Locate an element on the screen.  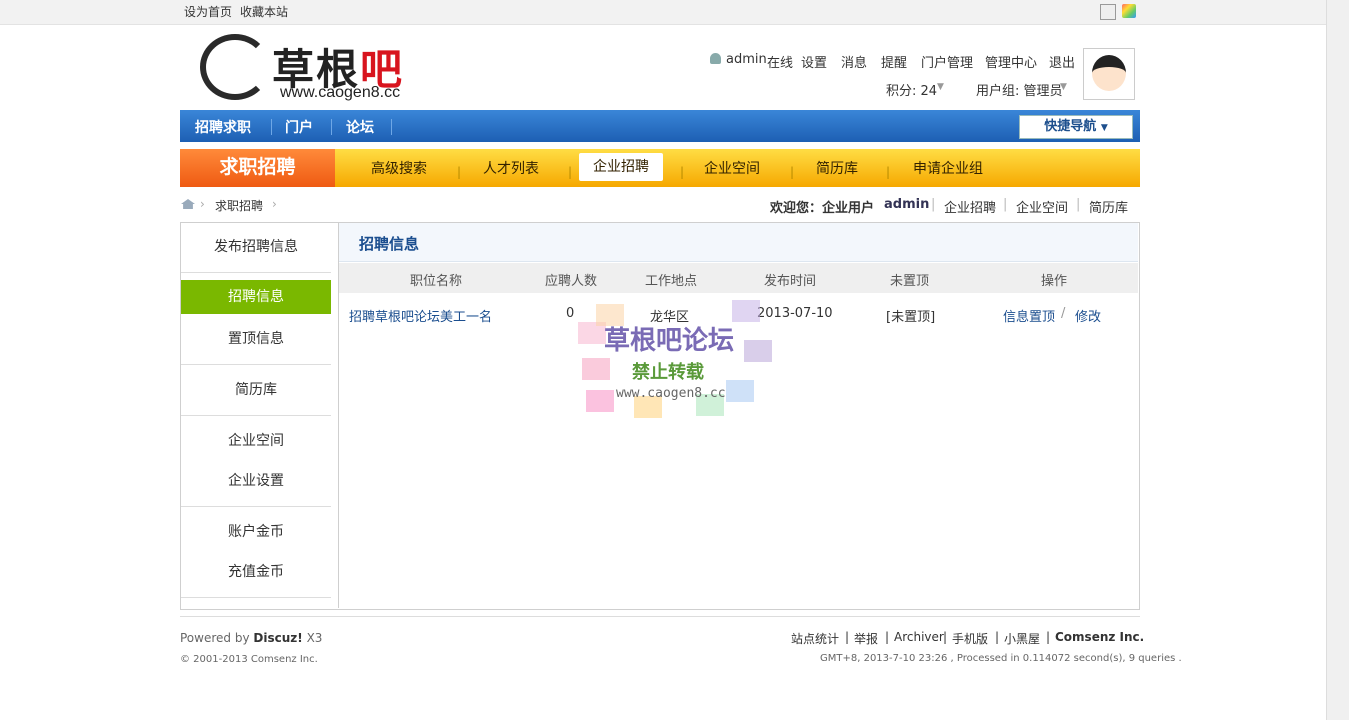
avatar is located at coordinates (1109, 74).